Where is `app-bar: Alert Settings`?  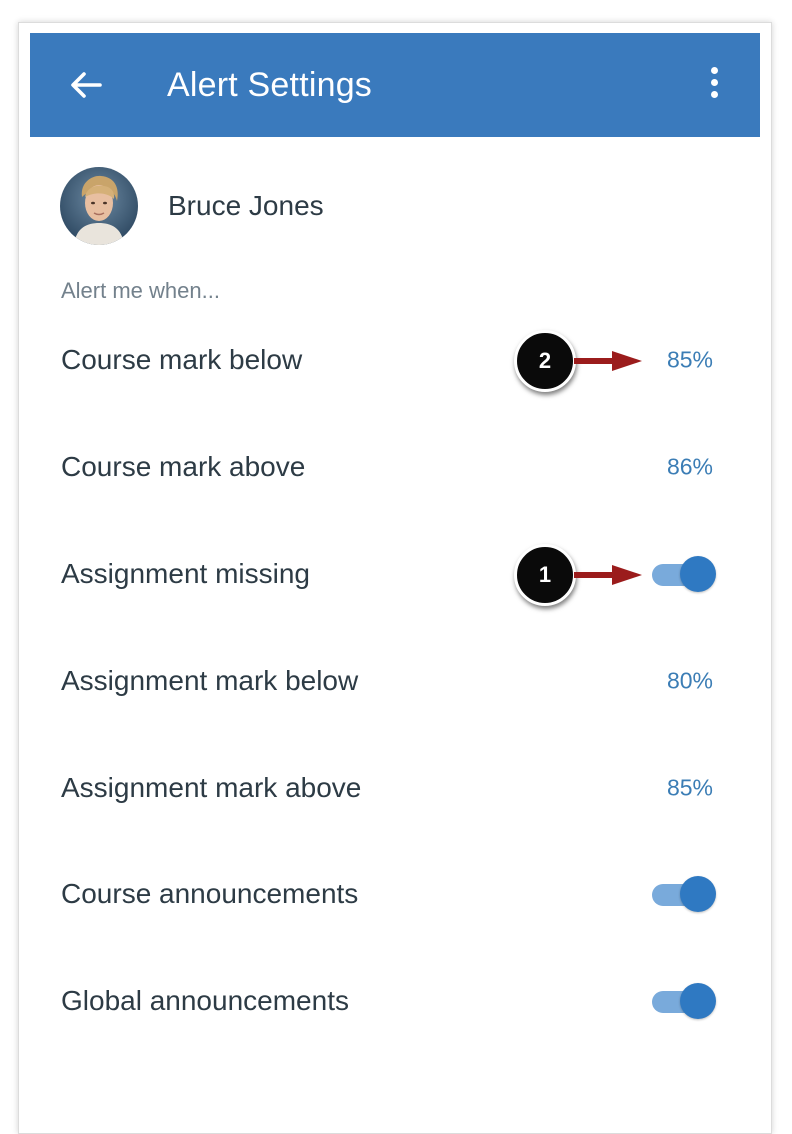 app-bar: Alert Settings is located at coordinates (395, 85).